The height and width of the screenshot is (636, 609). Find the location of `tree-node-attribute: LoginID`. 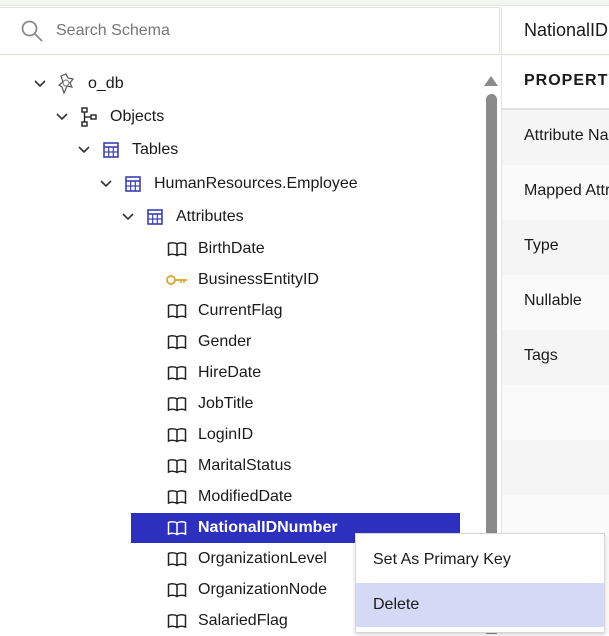

tree-node-attribute: LoginID is located at coordinates (209, 435).